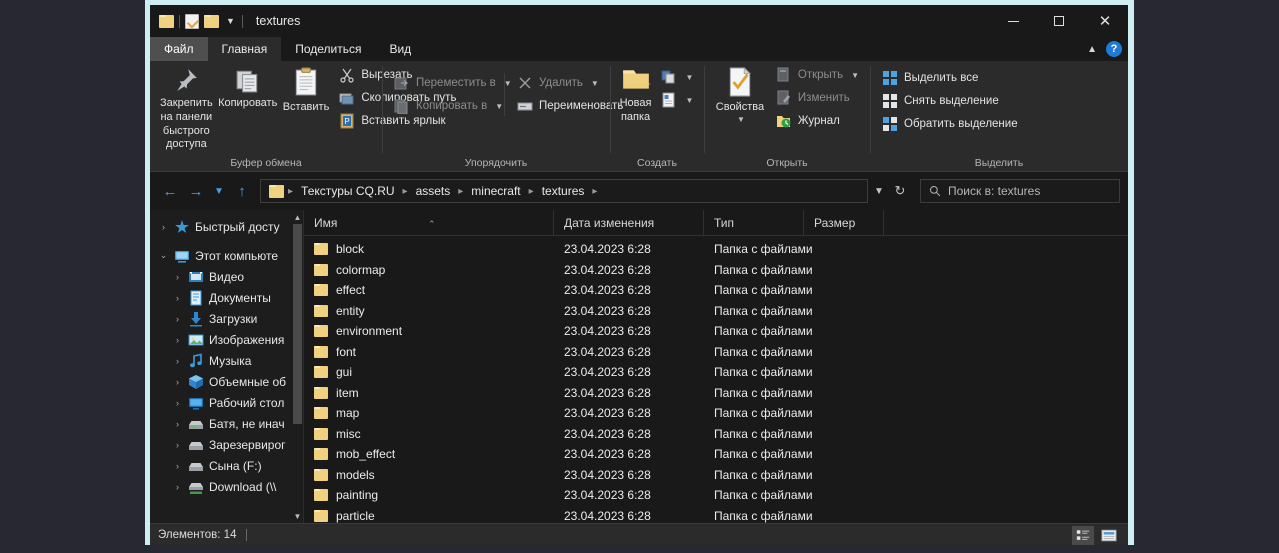 The height and width of the screenshot is (553, 1279). Describe the element at coordinates (347, 75) in the screenshot. I see `scissors-icon` at that location.